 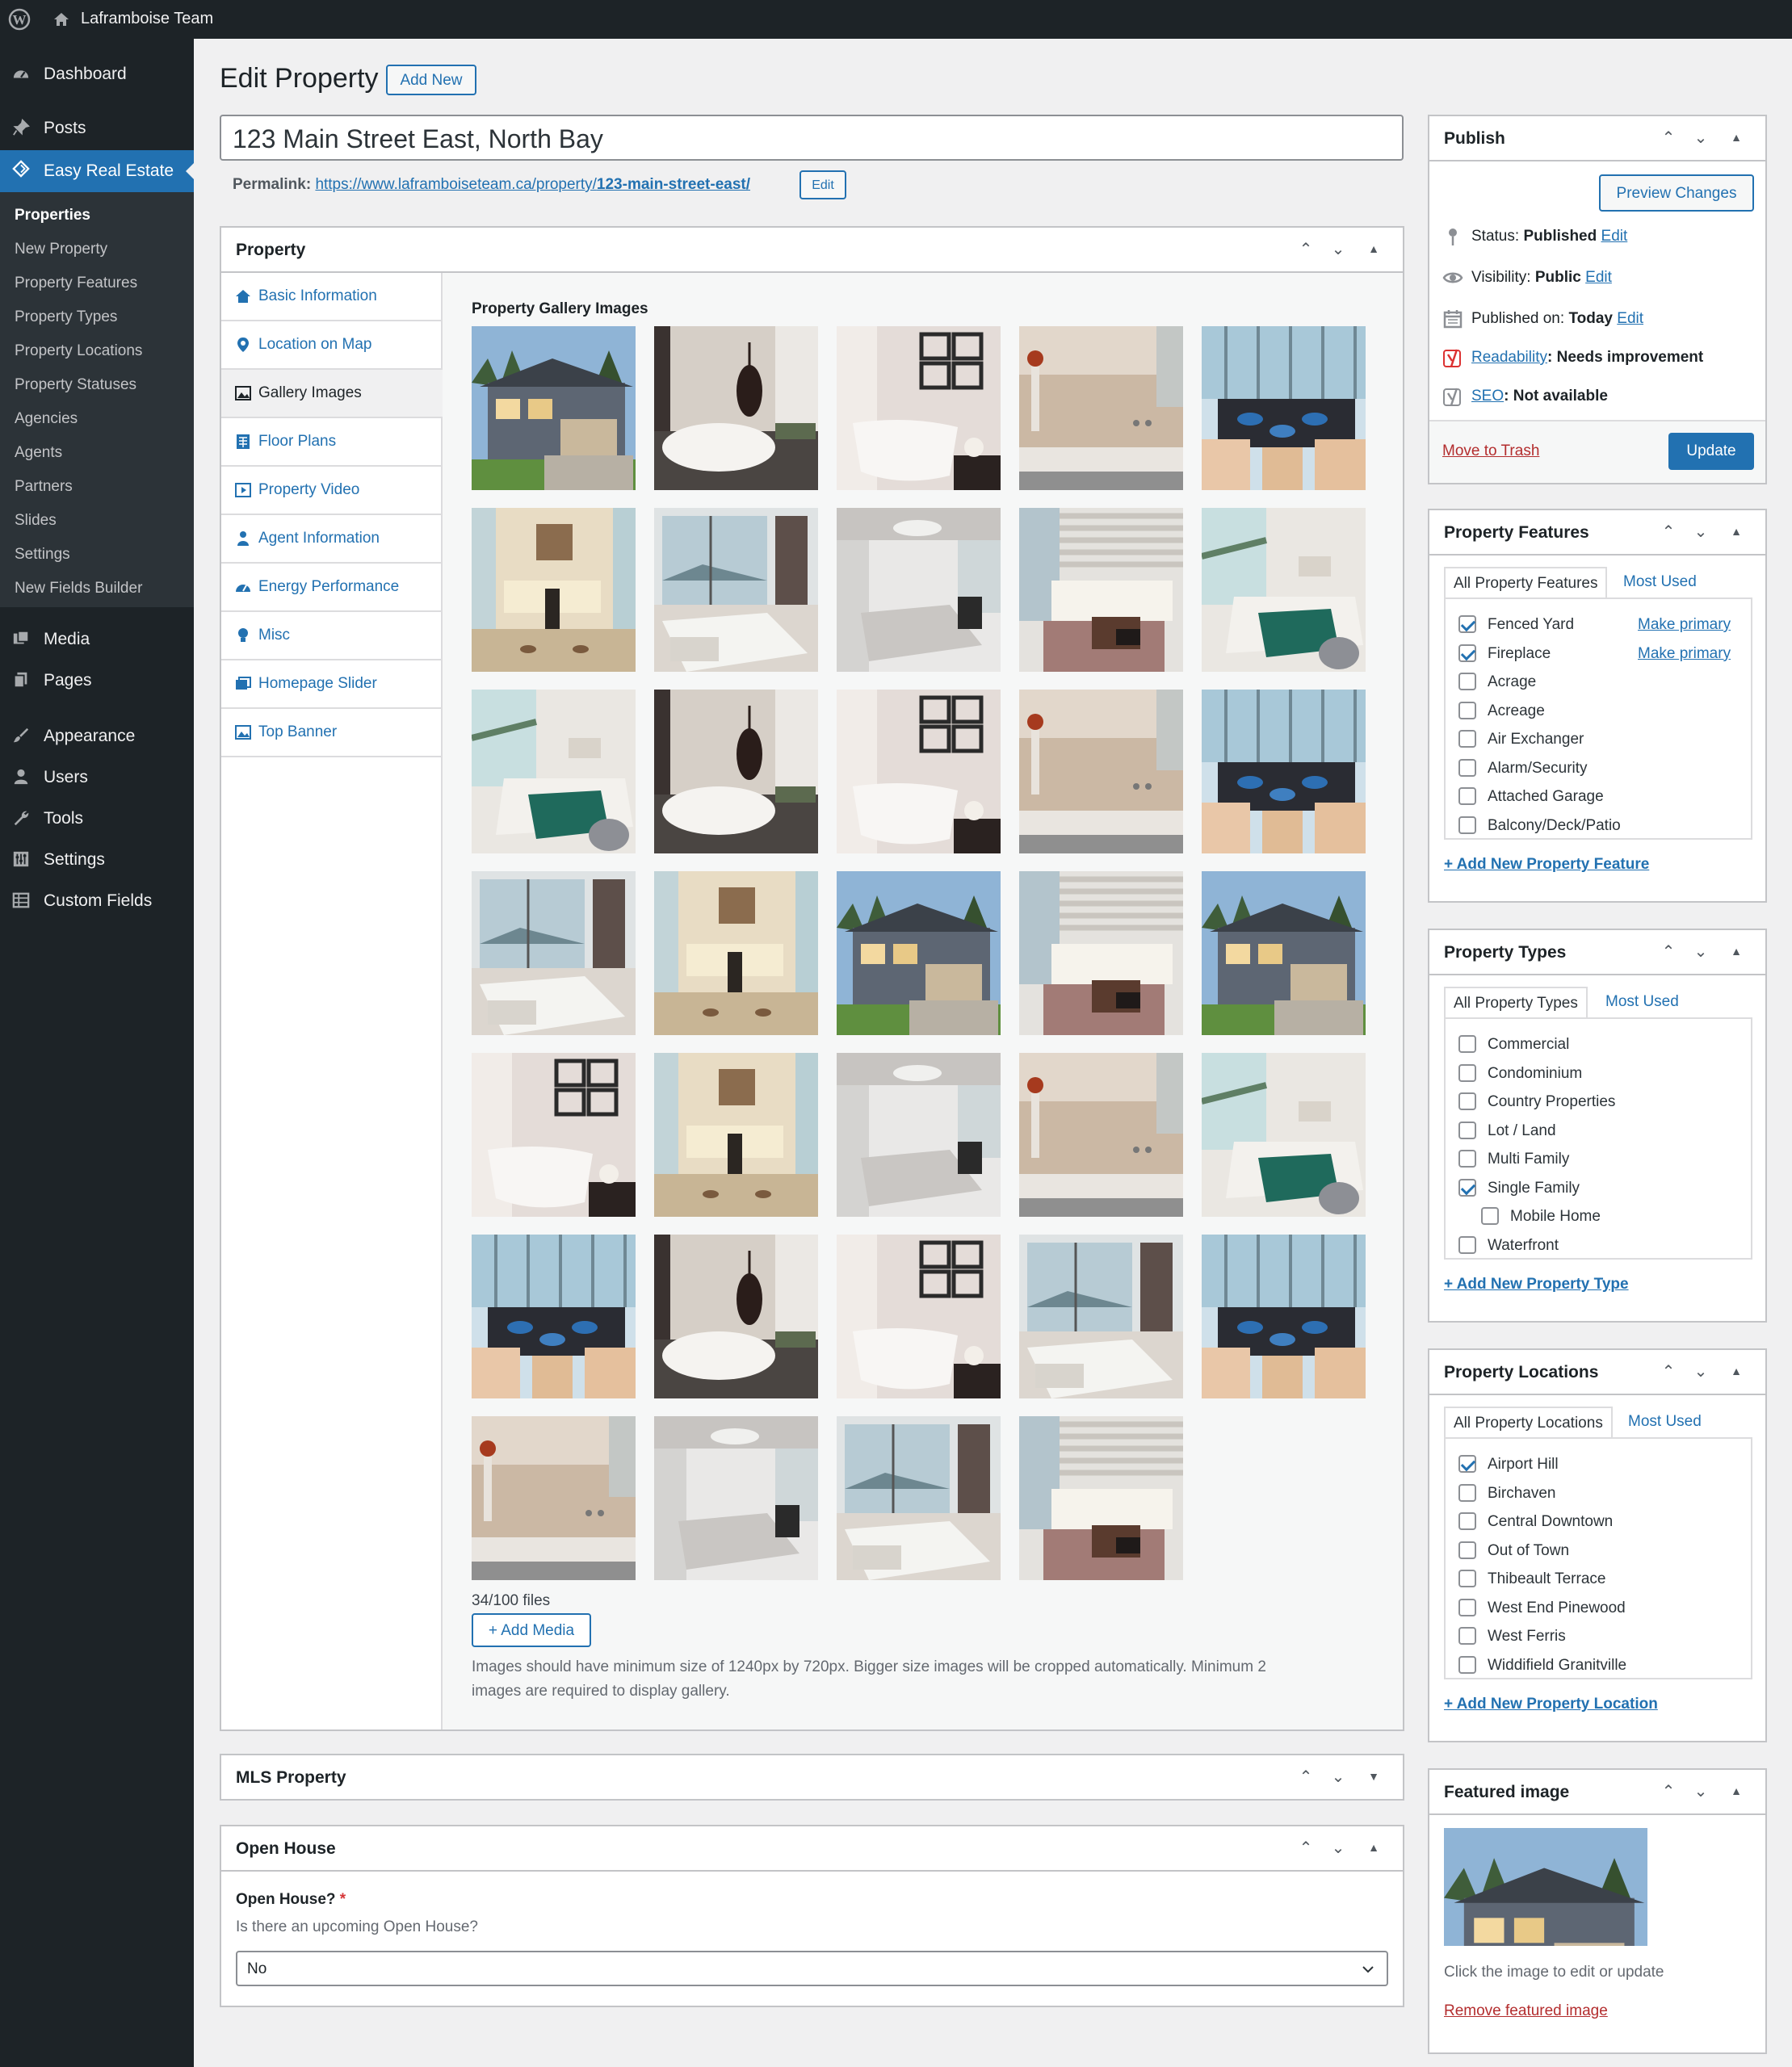 What do you see at coordinates (331, 539) in the screenshot?
I see `tab-agent-information: Agent Information` at bounding box center [331, 539].